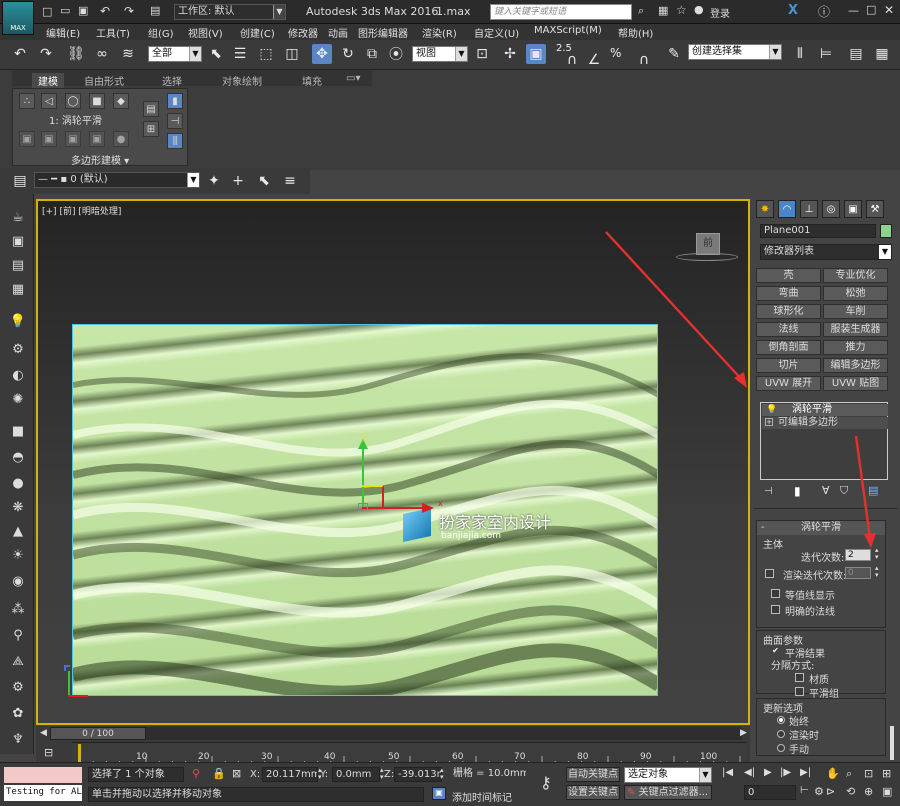 This screenshot has width=900, height=806. Describe the element at coordinates (727, 772) in the screenshot. I see `go-to-start-icon: |◀` at that location.